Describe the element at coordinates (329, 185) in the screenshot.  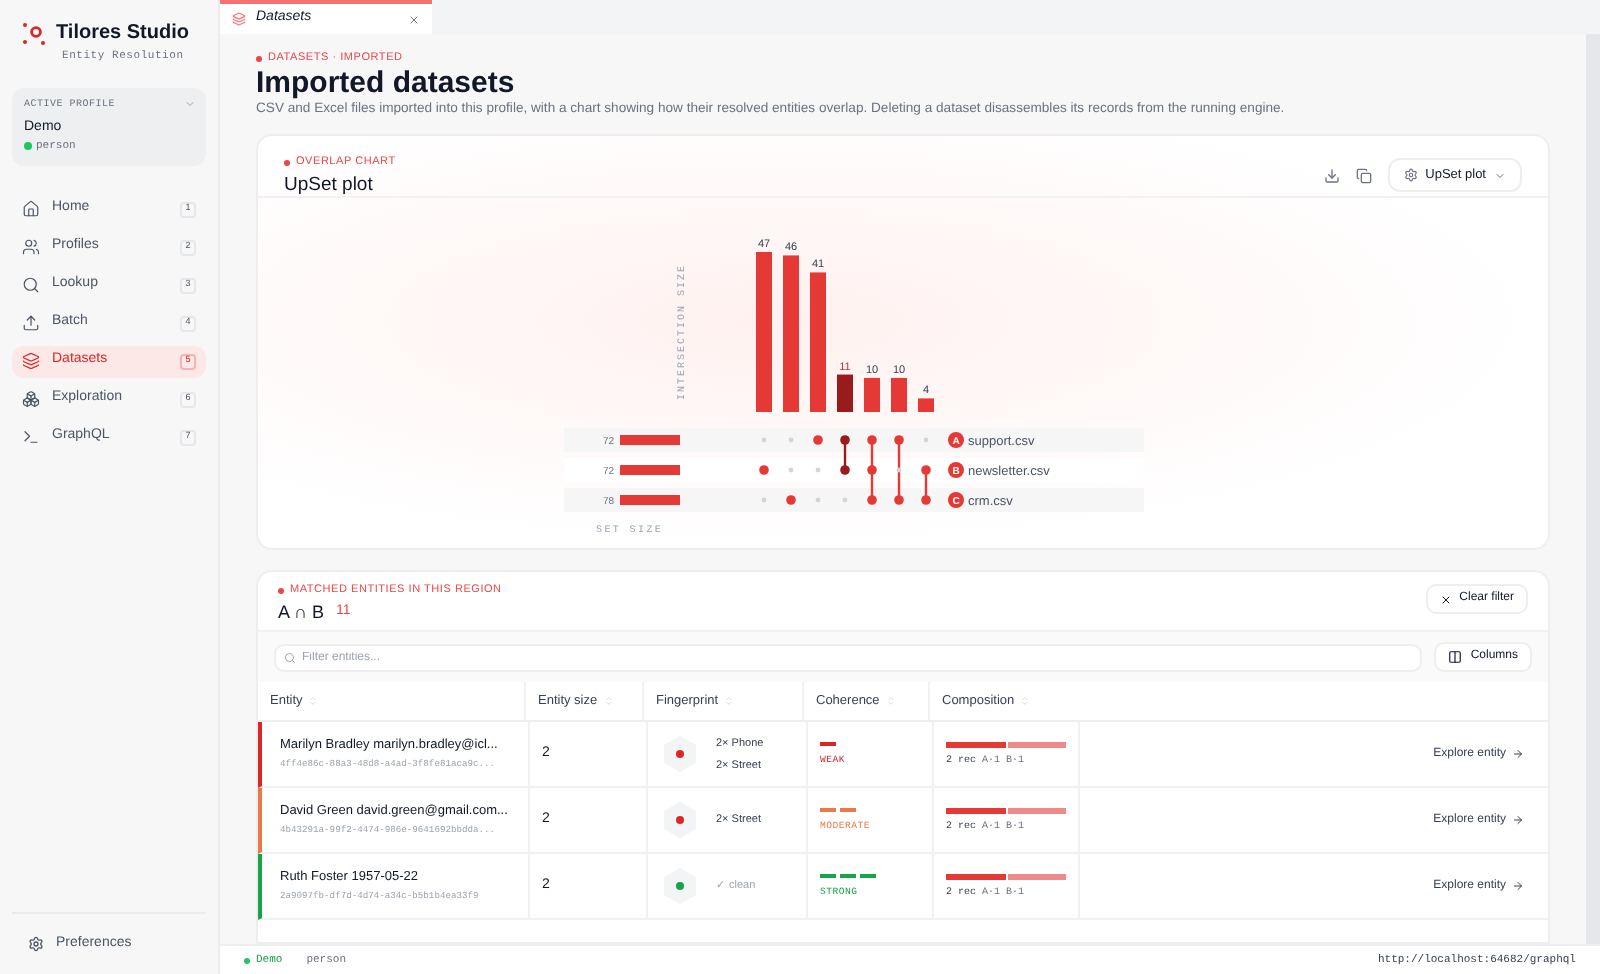
I see `card-title: UpSet plot` at that location.